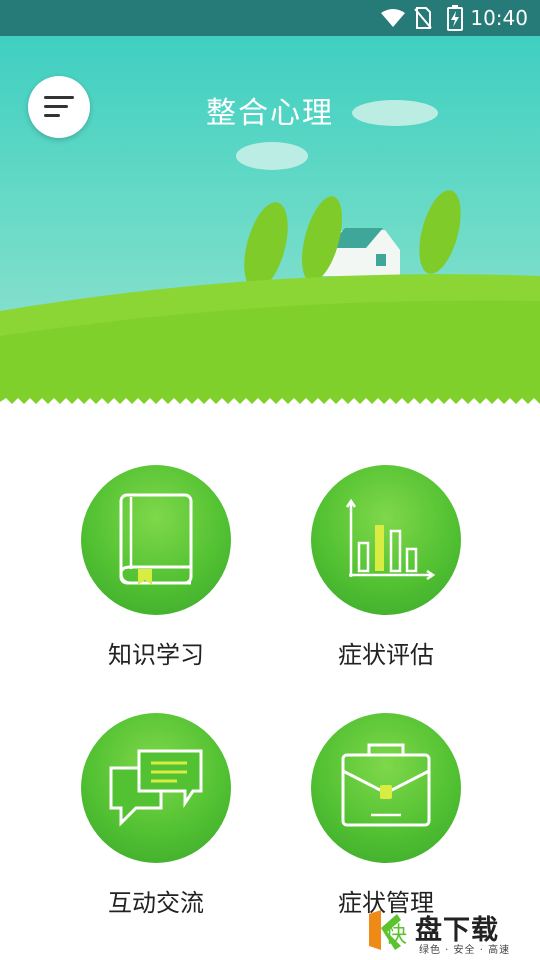  I want to click on tile-symptom-management: 症状管理, so click(386, 815).